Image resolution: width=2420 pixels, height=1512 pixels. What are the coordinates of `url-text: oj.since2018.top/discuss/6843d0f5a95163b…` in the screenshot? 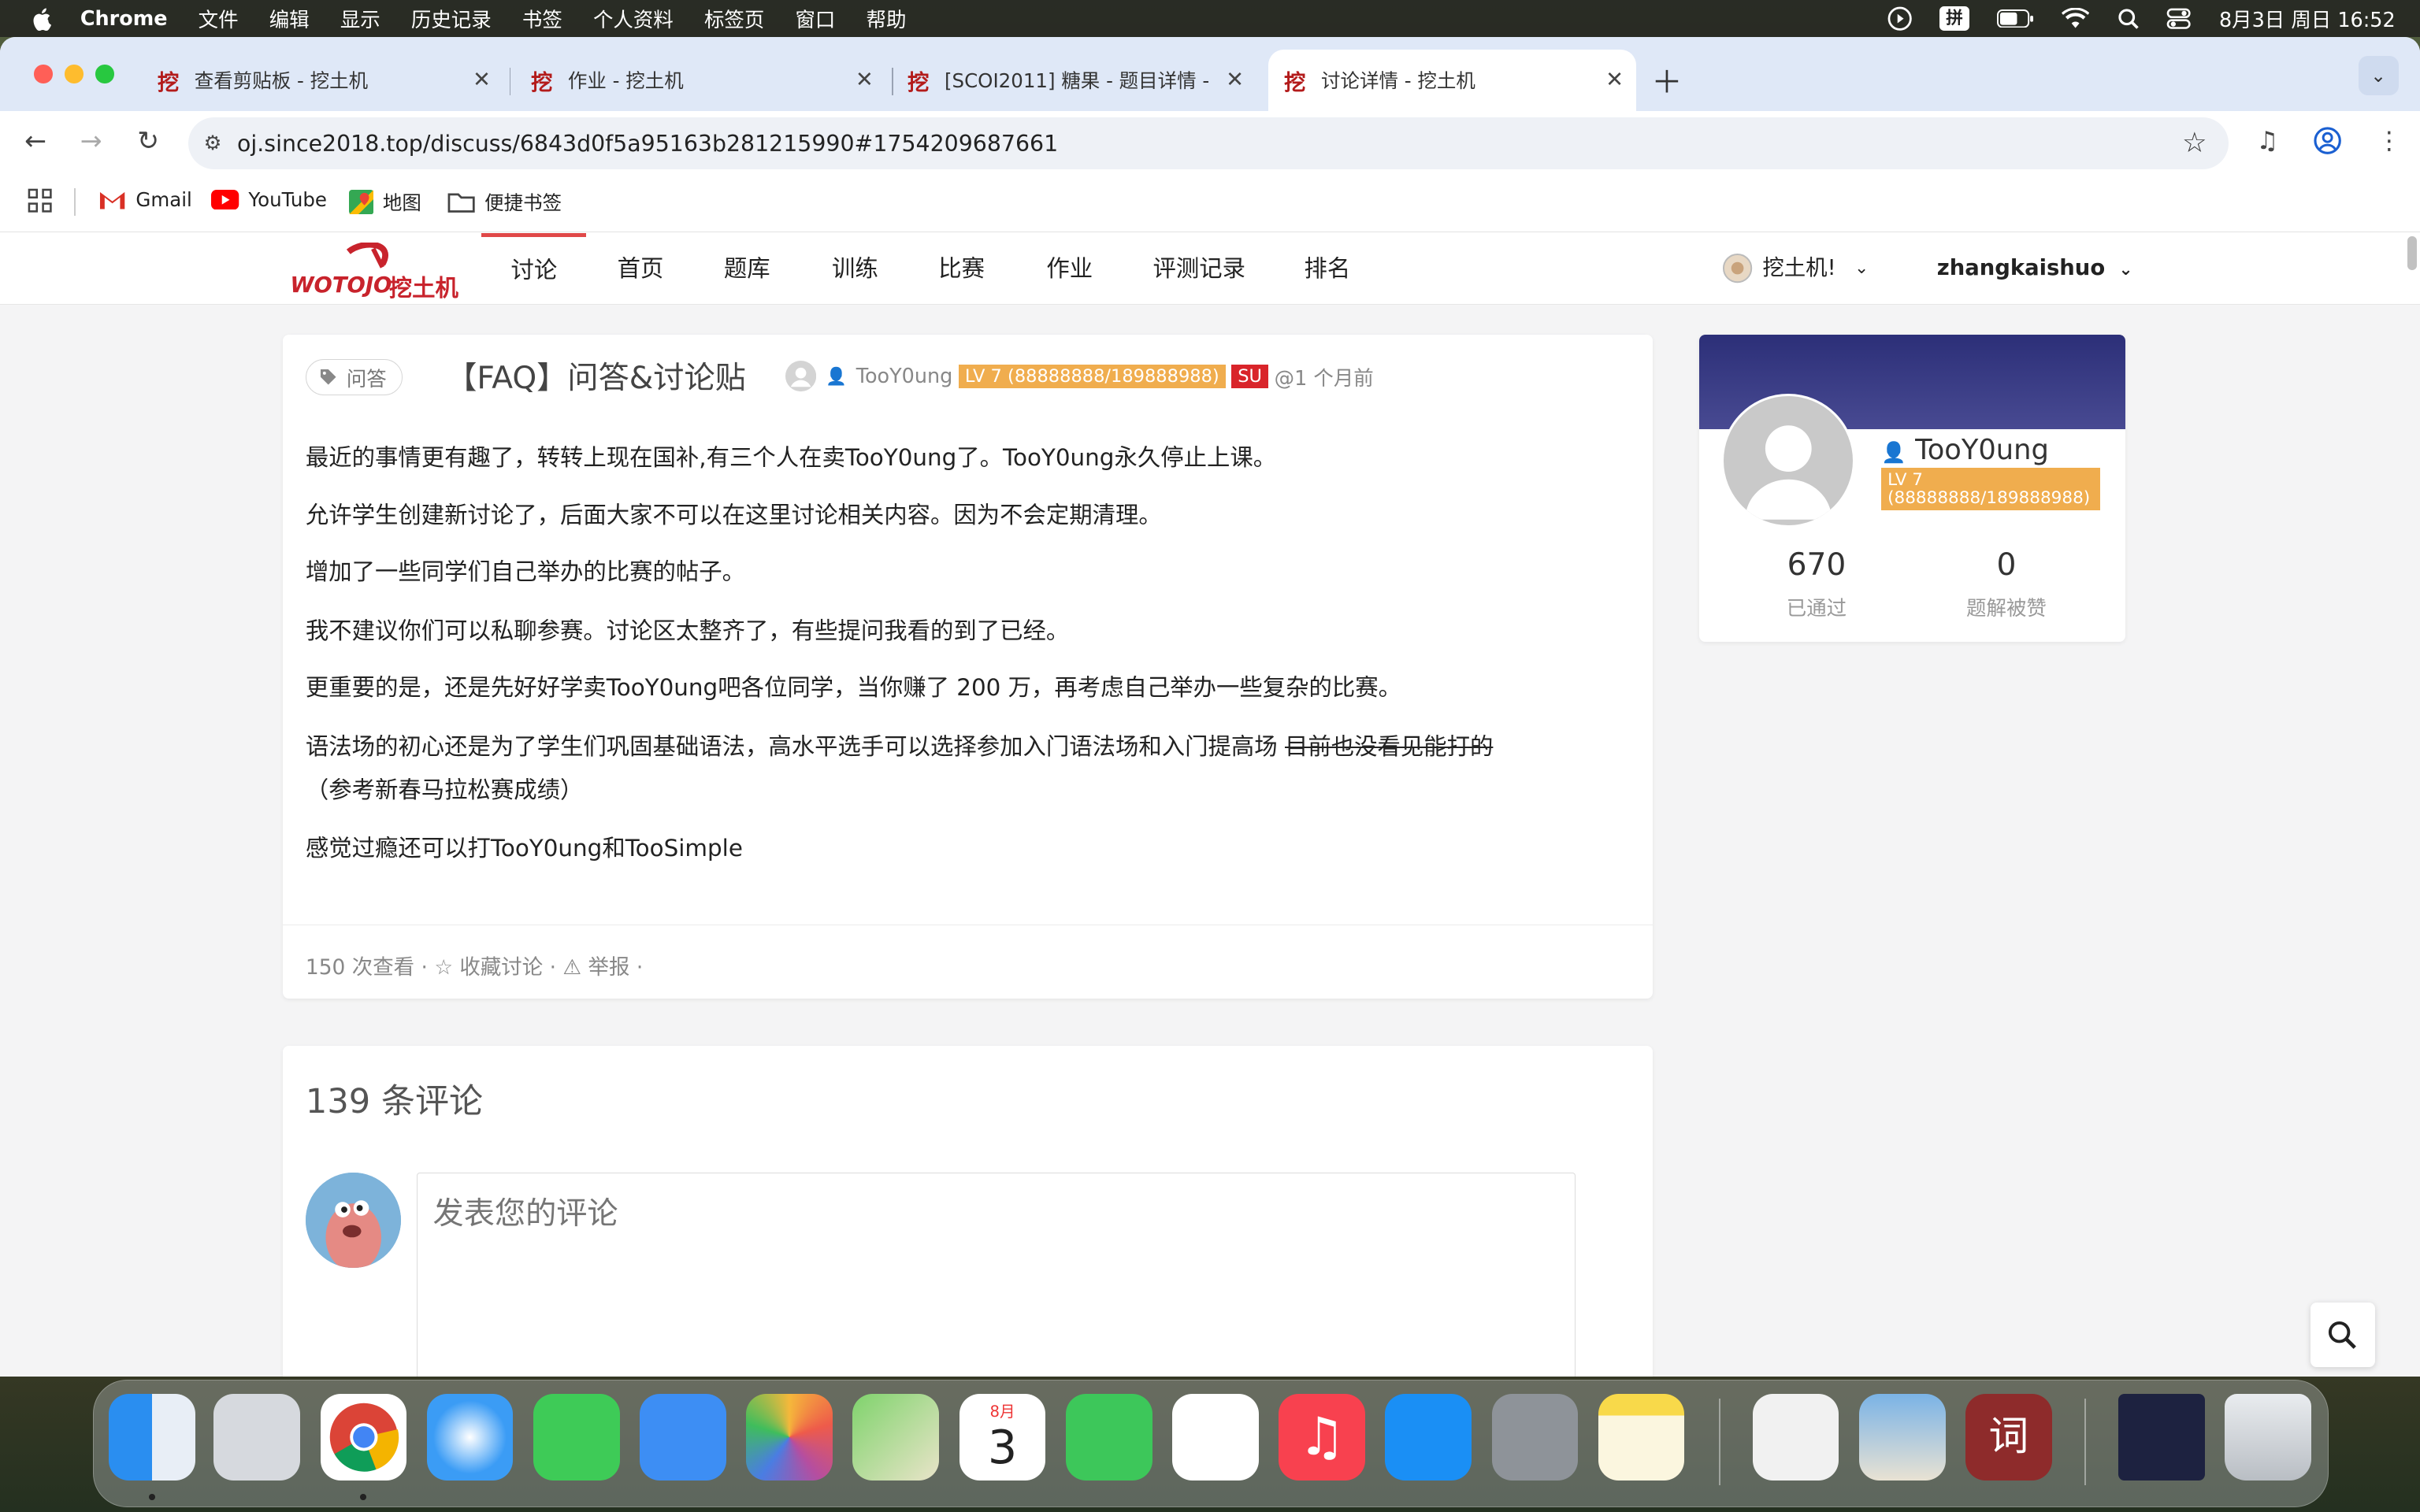 It's located at (647, 144).